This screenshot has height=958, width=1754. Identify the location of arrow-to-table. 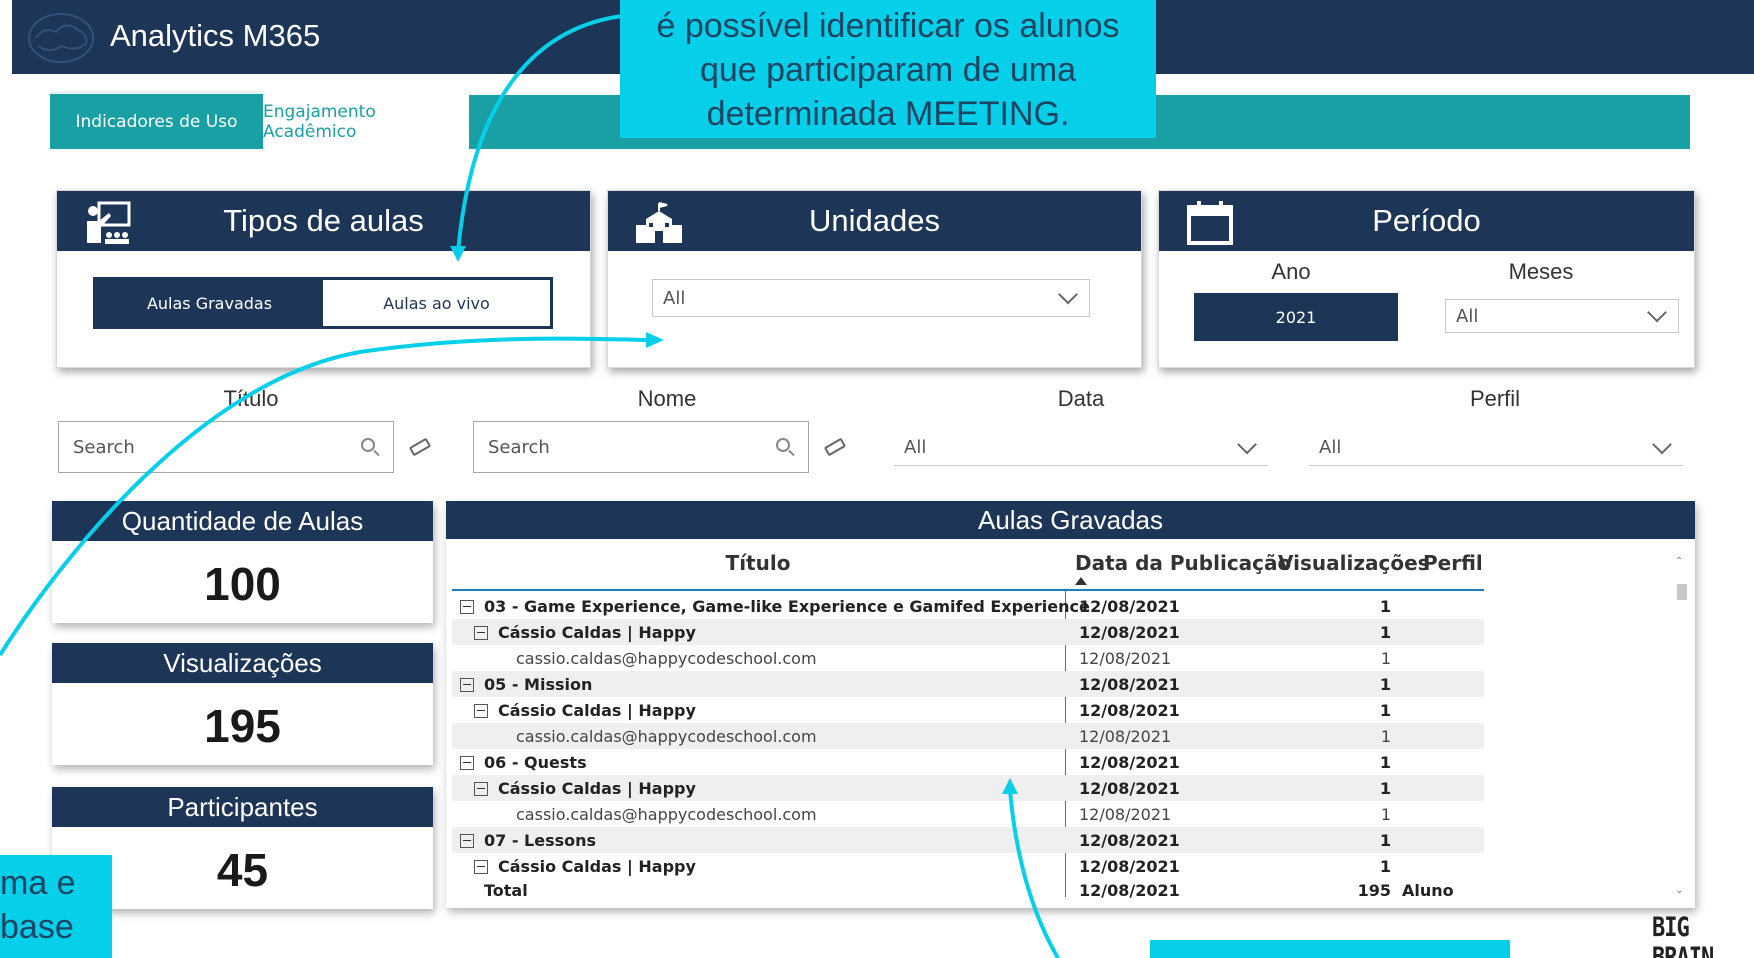
(1034, 873).